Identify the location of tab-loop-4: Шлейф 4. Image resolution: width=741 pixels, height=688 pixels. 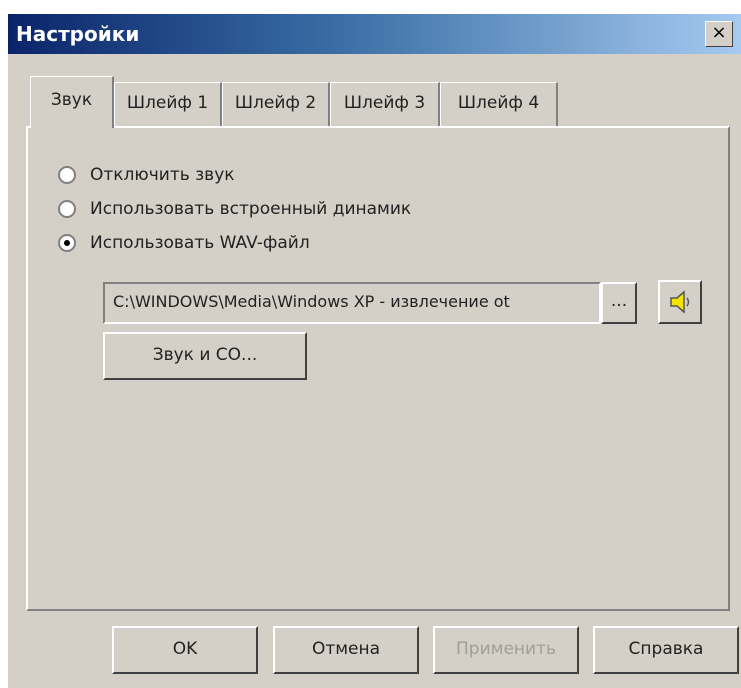
(499, 104).